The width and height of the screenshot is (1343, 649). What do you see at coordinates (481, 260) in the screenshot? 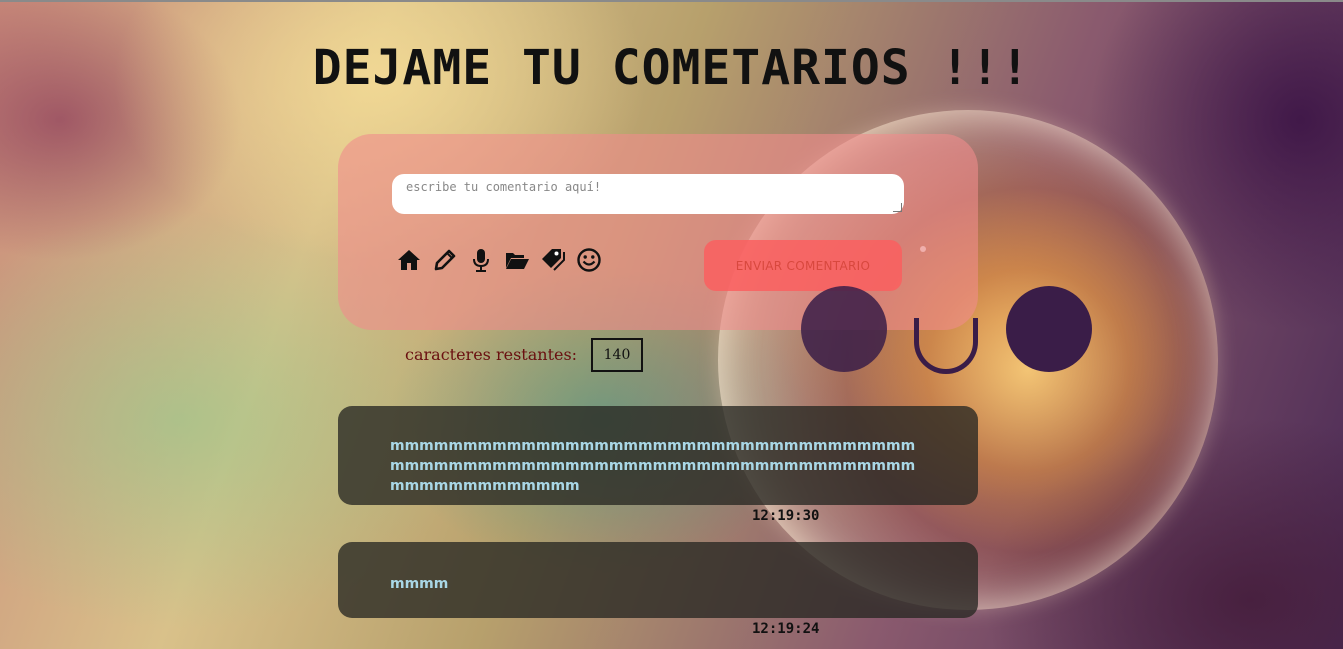
I see `microphone-icon` at bounding box center [481, 260].